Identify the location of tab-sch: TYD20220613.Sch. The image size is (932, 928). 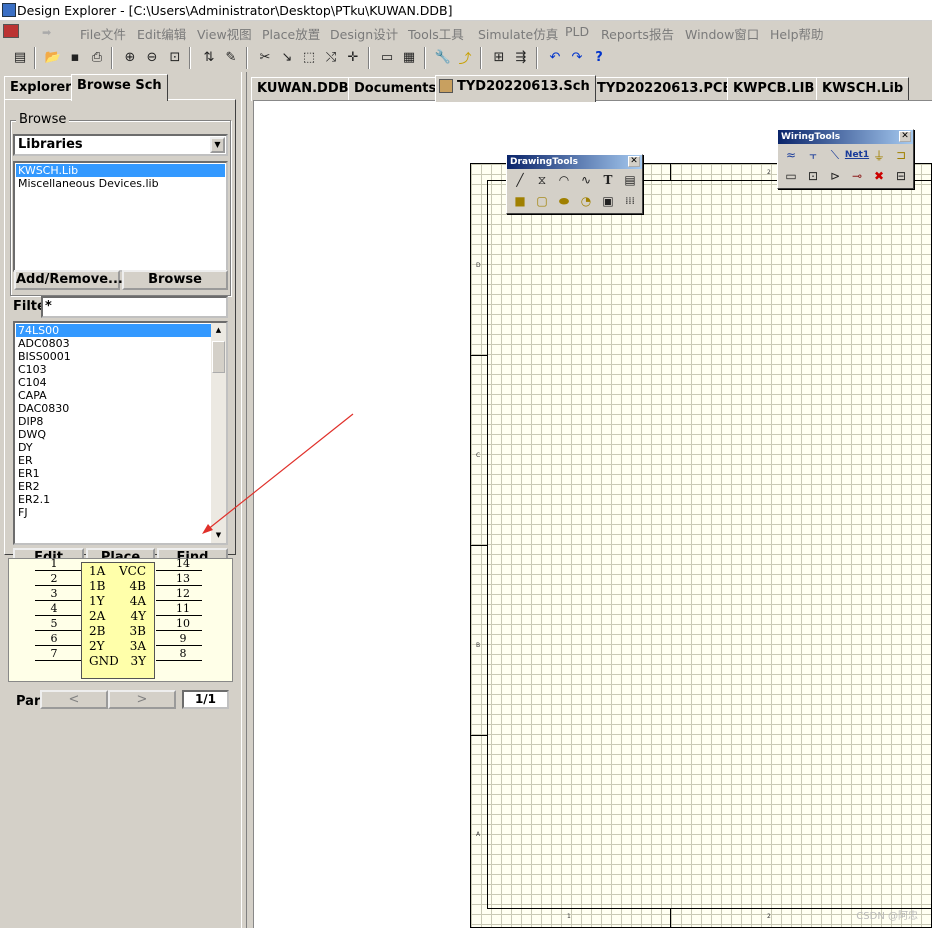
(515, 88).